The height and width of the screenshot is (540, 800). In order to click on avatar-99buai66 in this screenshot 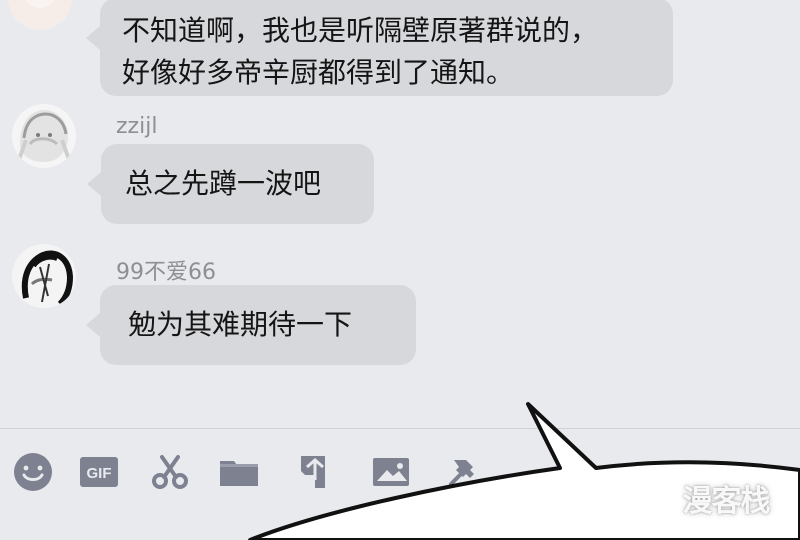, I will do `click(44, 276)`.